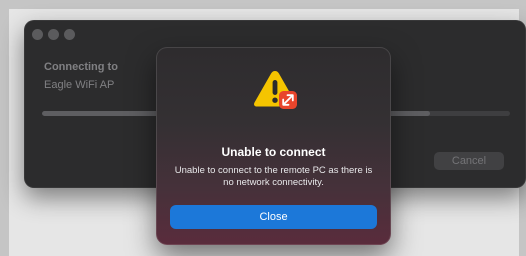  Describe the element at coordinates (37, 34) in the screenshot. I see `close-window-button` at that location.